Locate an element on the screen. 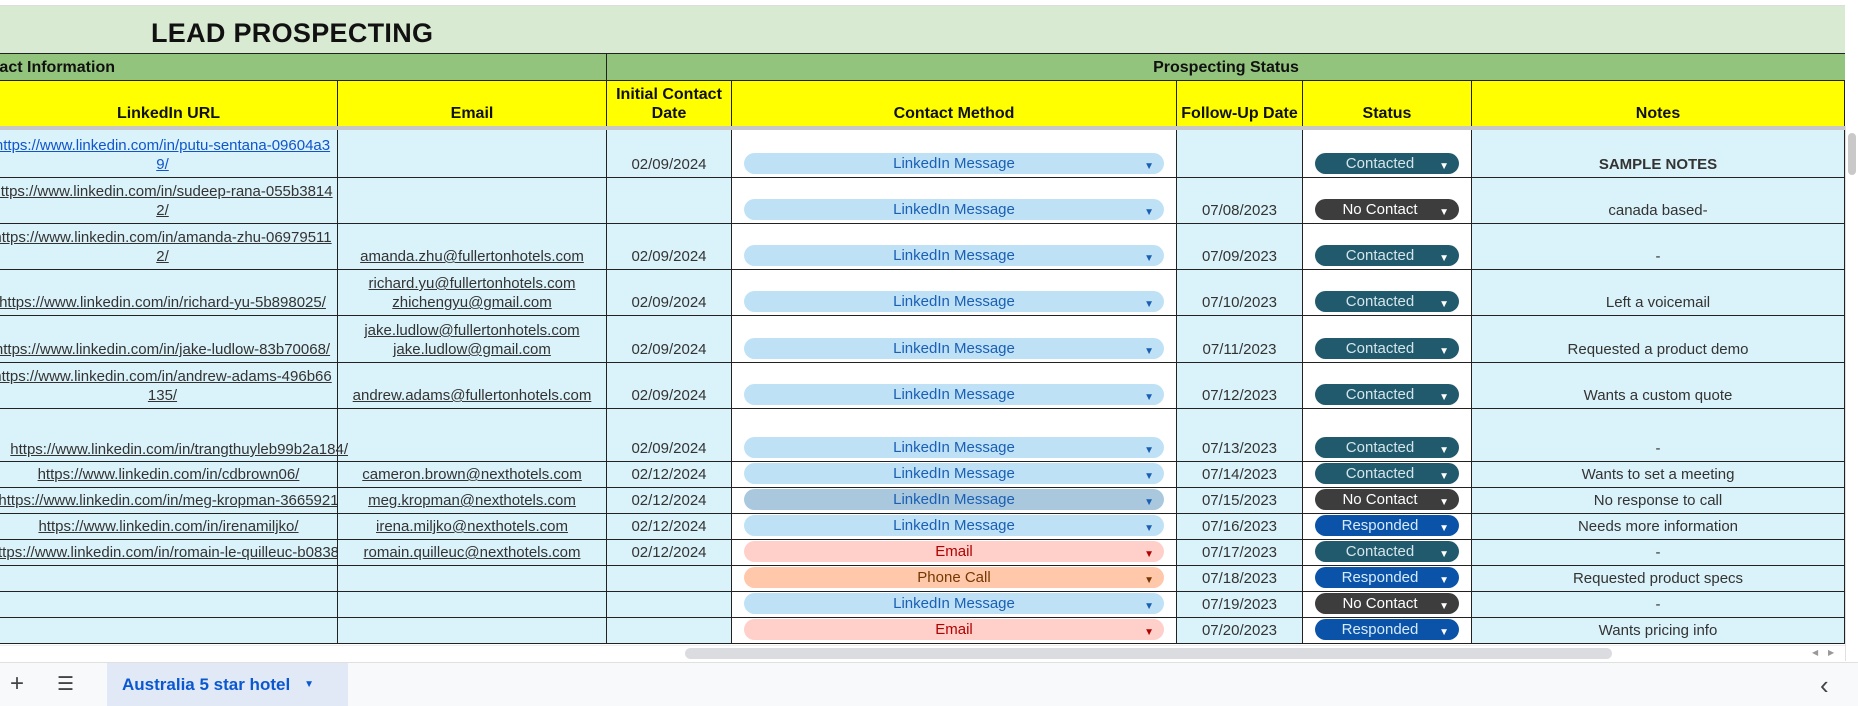  email-cell: meg.kropman@nexthotels.com is located at coordinates (472, 501).